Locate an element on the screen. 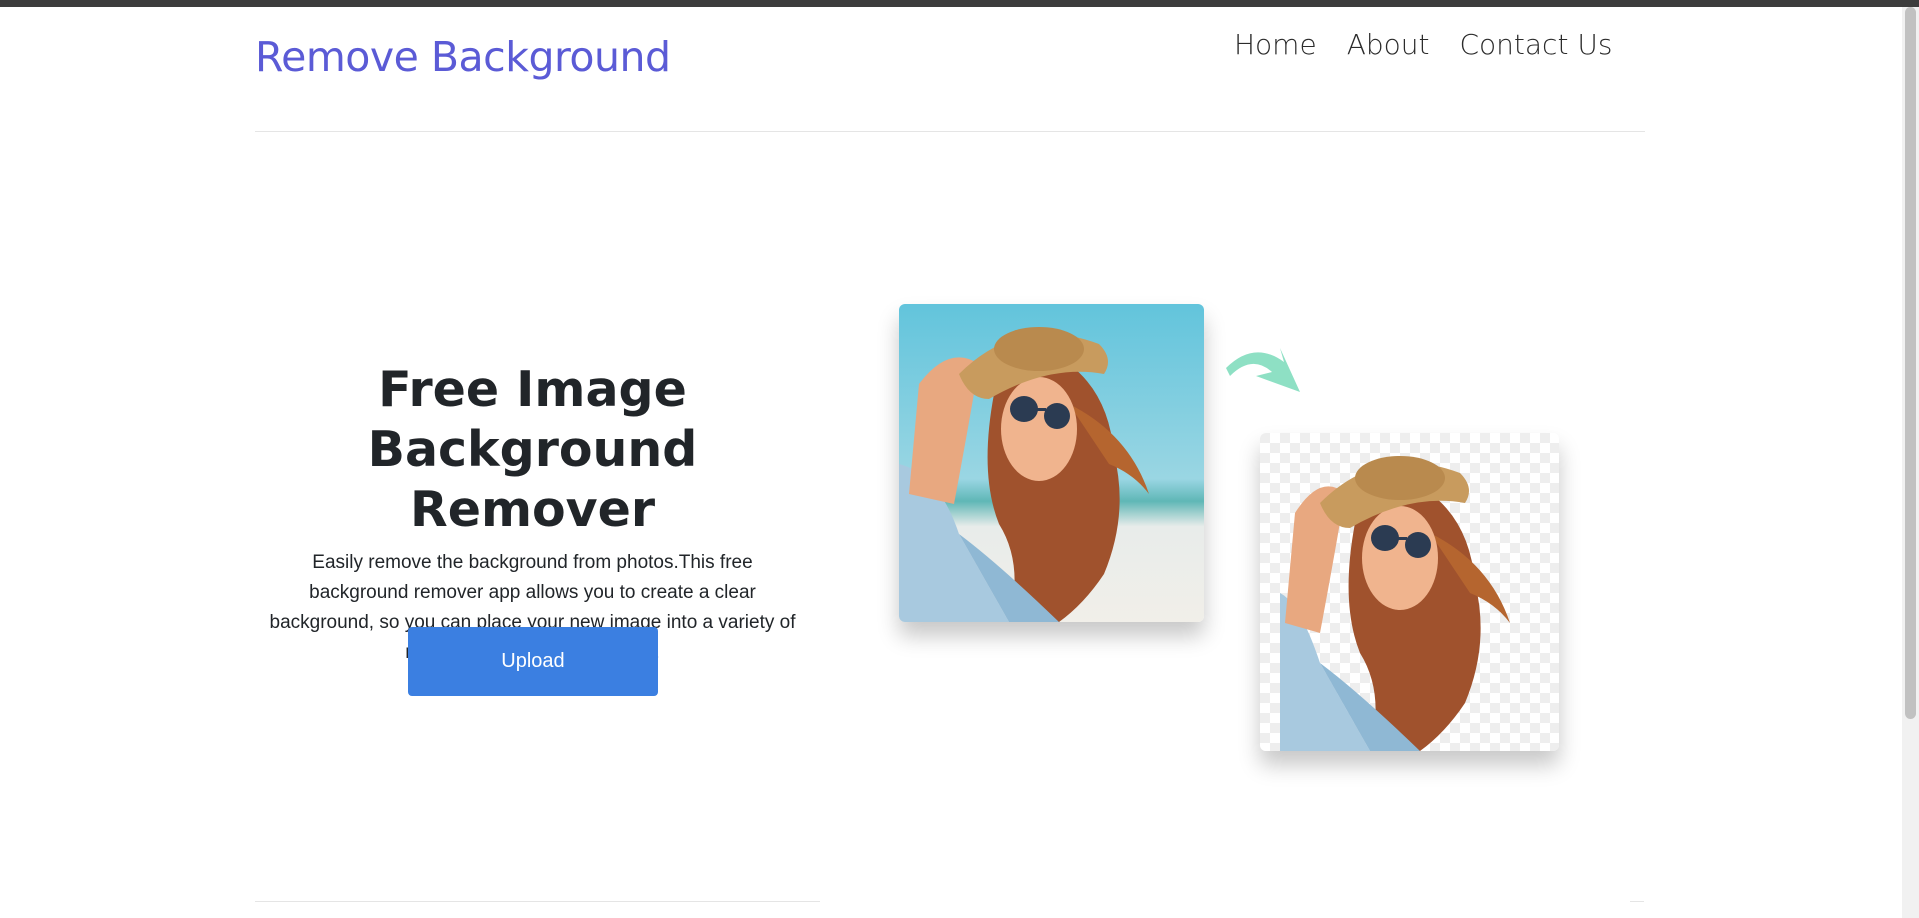 This screenshot has height=918, width=1919. after-image is located at coordinates (1409, 592).